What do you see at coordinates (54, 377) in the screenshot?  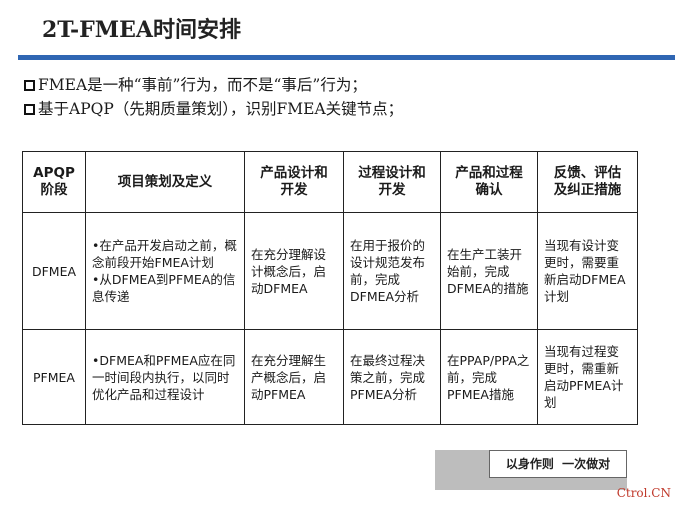 I see `table-cell-stage: PFMEA` at bounding box center [54, 377].